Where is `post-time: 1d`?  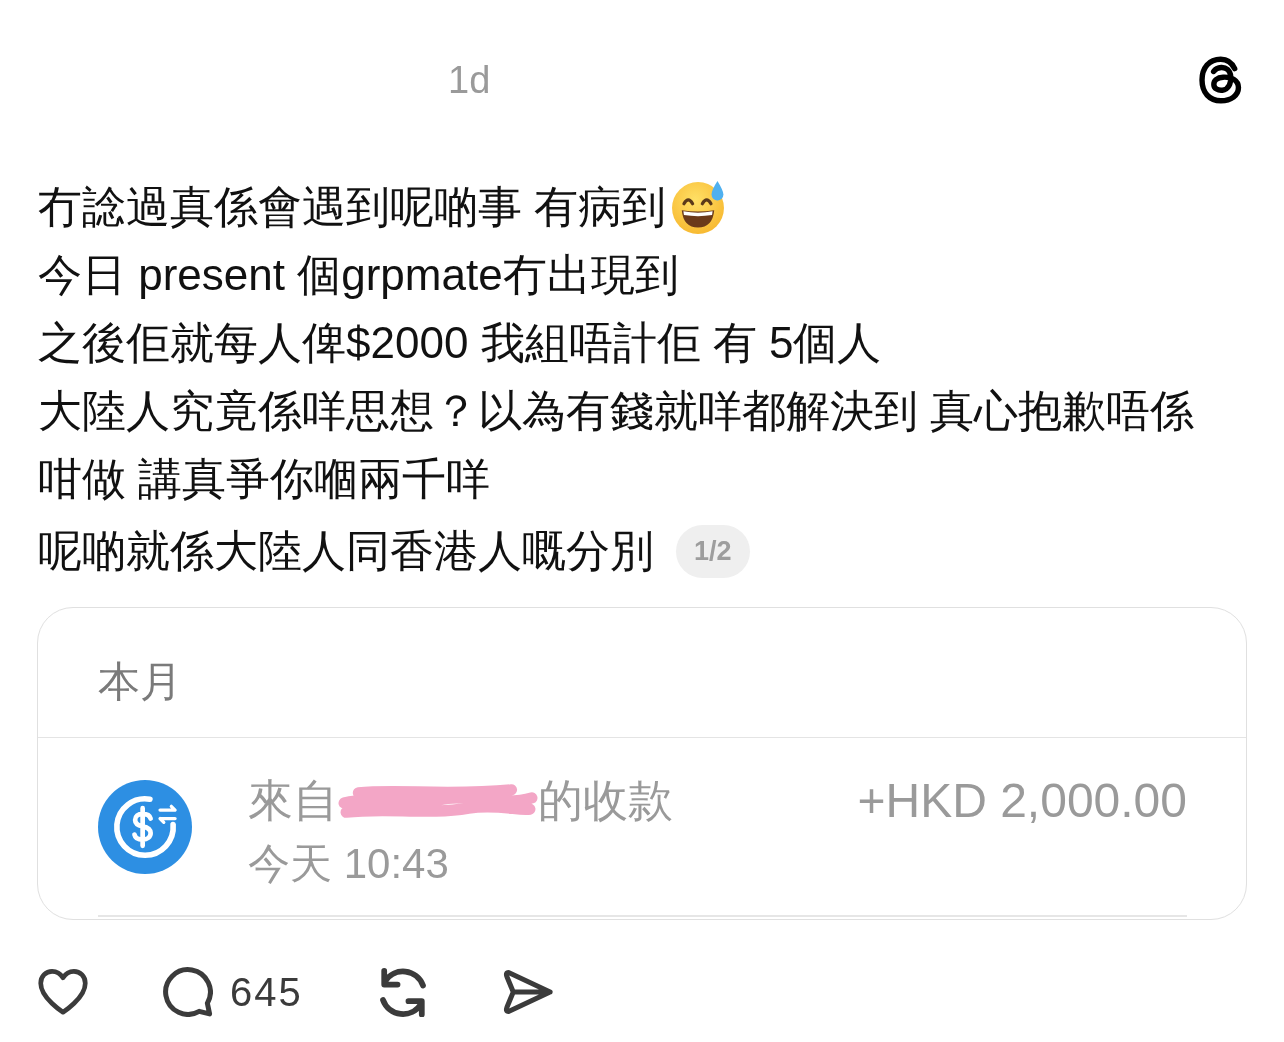
post-time: 1d is located at coordinates (469, 80).